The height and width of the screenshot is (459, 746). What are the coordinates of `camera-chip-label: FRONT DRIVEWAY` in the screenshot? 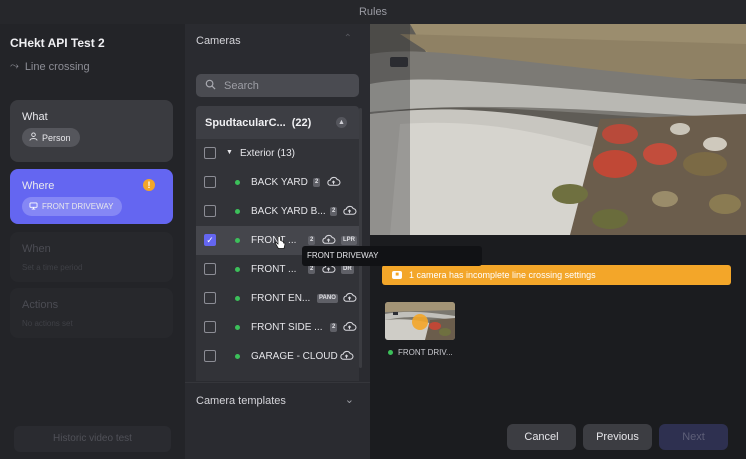 It's located at (78, 206).